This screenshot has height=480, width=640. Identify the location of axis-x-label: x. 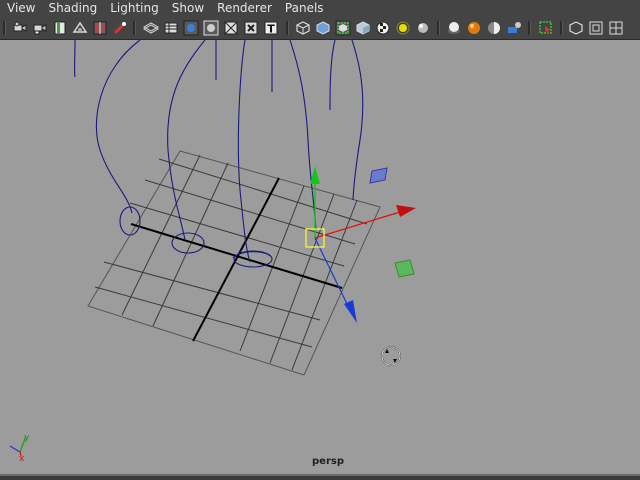
(22, 459).